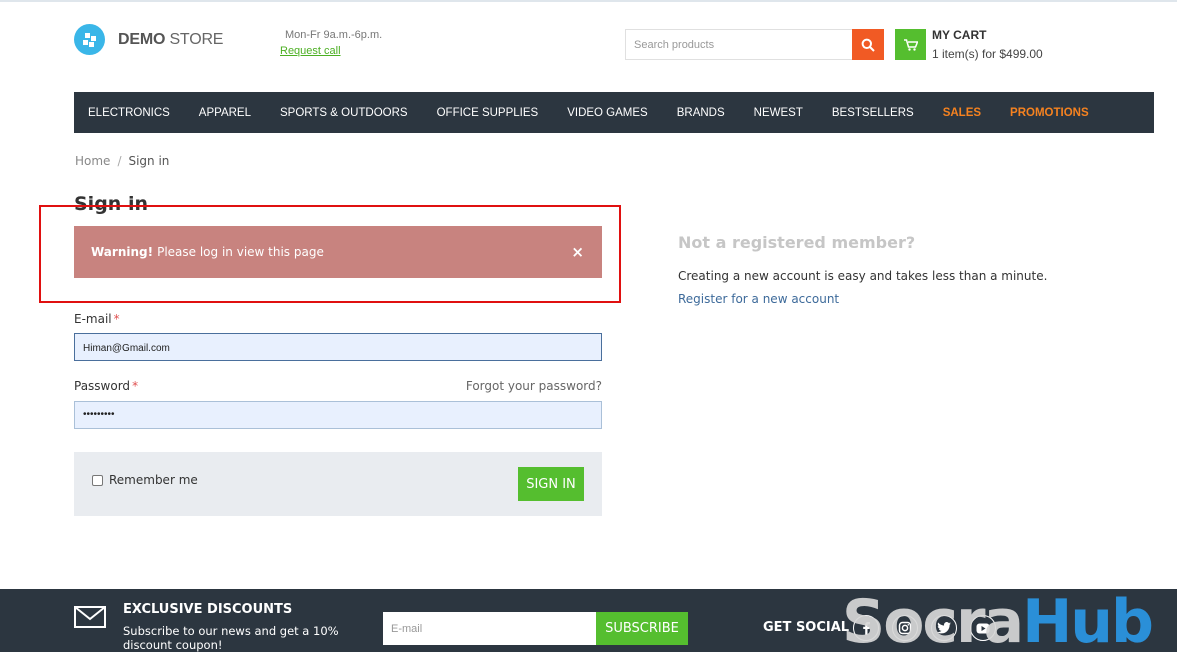  Describe the element at coordinates (701, 113) in the screenshot. I see `nav-item-brands: BRANDS` at that location.